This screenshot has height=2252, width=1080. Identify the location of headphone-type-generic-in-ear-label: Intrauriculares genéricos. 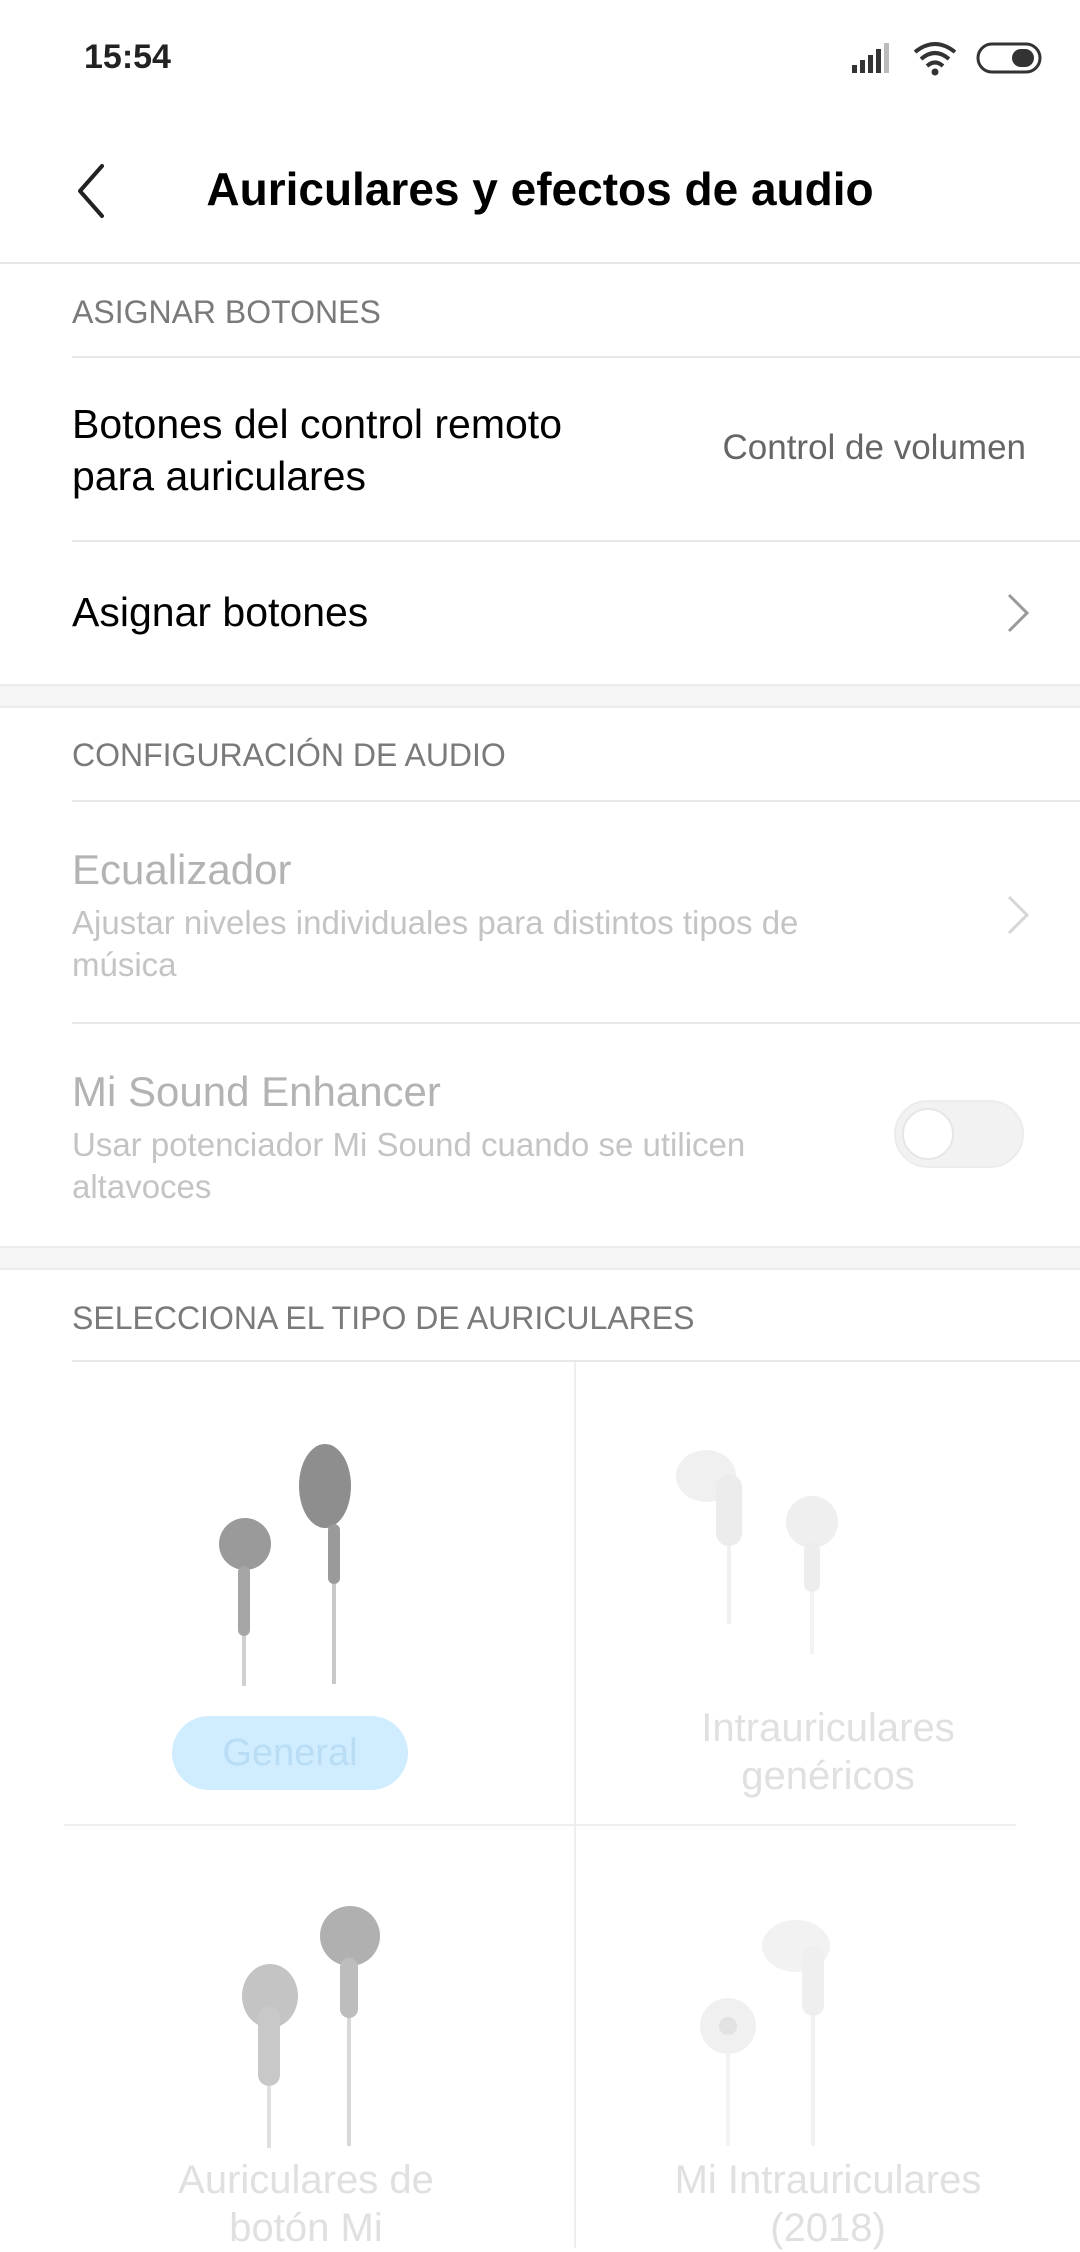
(828, 1752).